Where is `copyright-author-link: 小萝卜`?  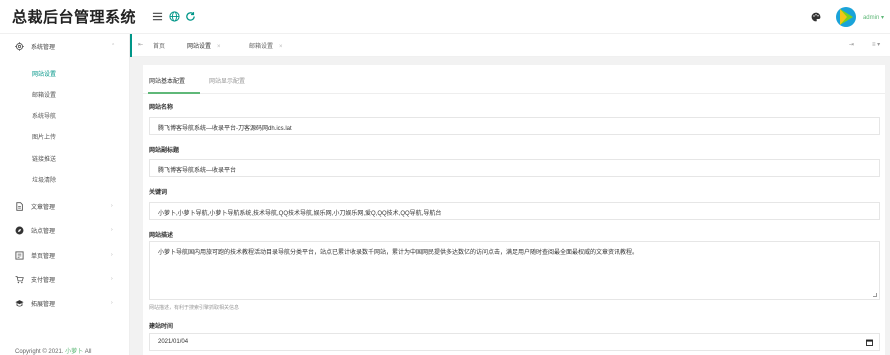
copyright-author-link: 小萝卜 is located at coordinates (74, 352).